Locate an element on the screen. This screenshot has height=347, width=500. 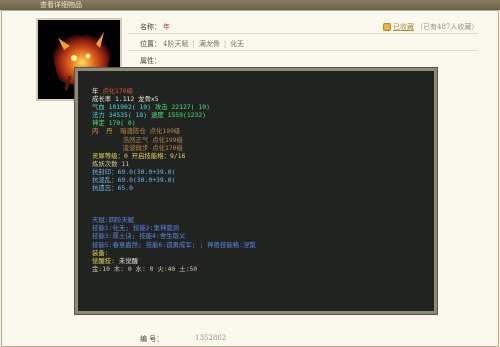
favorite-link: 已收藏 is located at coordinates (403, 27).